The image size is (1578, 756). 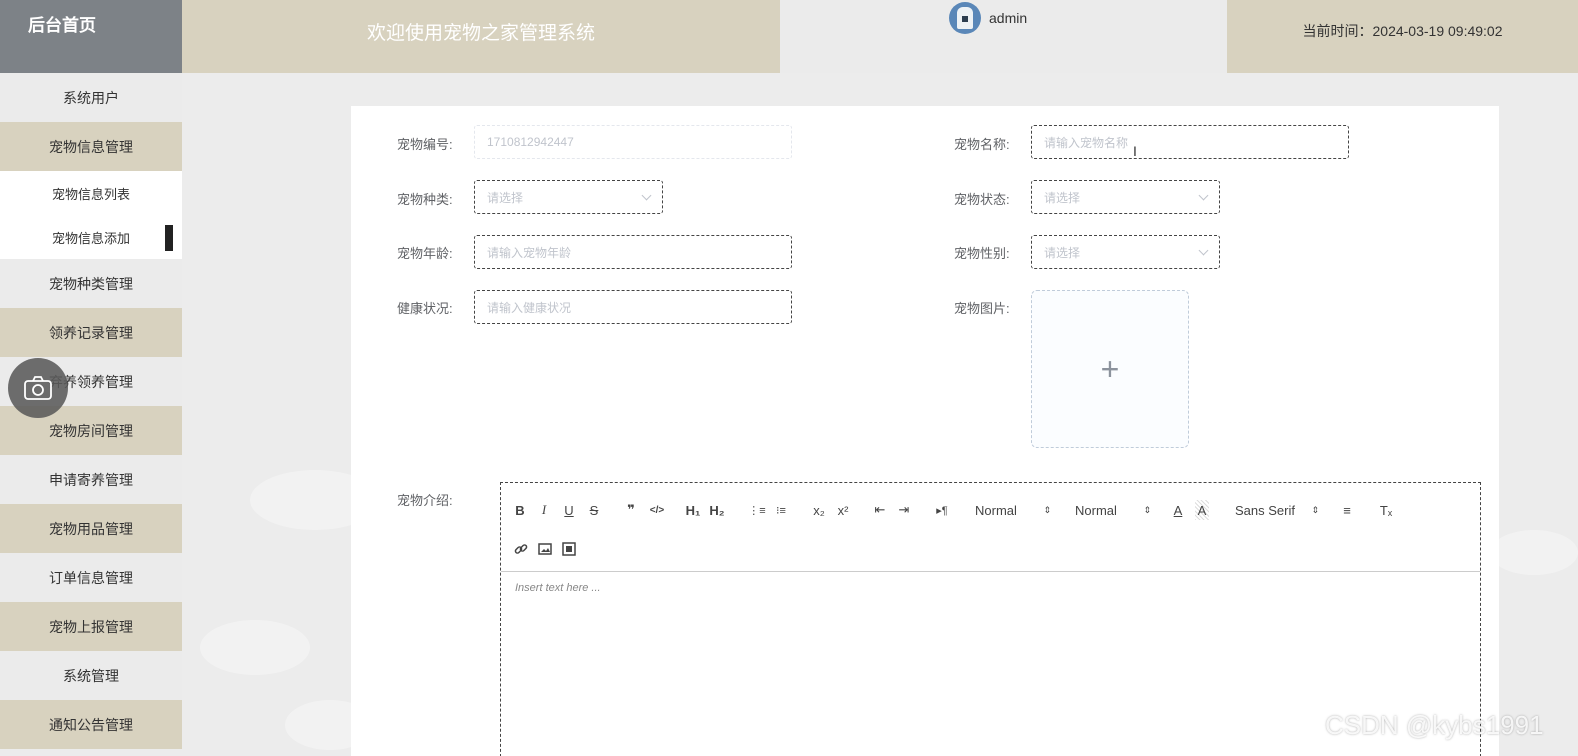 I want to click on sidebar-subitem-pet-list: 宠物信息列表, so click(x=91, y=193).